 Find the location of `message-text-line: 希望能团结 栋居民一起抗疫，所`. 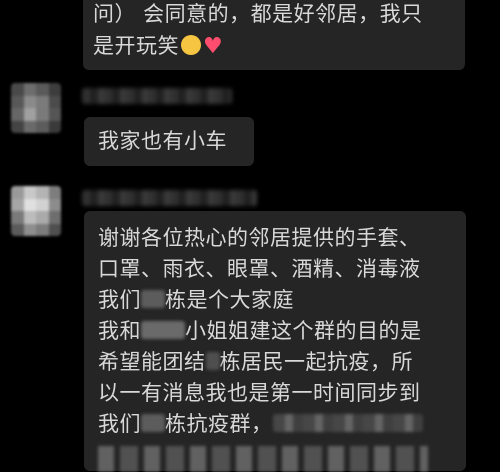

message-text-line: 希望能团结 栋居民一起抗疫，所 is located at coordinates (277, 362).